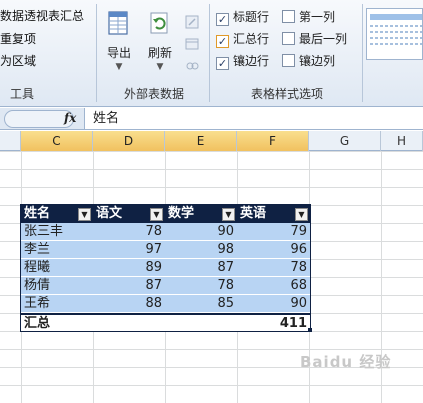 This screenshot has height=403, width=423. Describe the element at coordinates (310, 330) in the screenshot. I see `table-resize-handle` at that location.